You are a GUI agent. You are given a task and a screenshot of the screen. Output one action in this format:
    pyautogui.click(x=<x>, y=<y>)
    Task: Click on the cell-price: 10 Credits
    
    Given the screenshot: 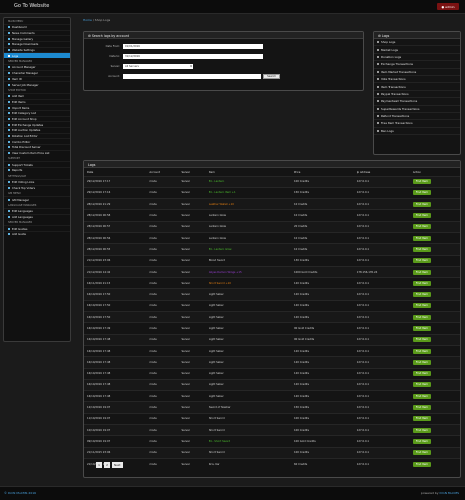 What is the action you would take?
    pyautogui.click(x=322, y=237)
    